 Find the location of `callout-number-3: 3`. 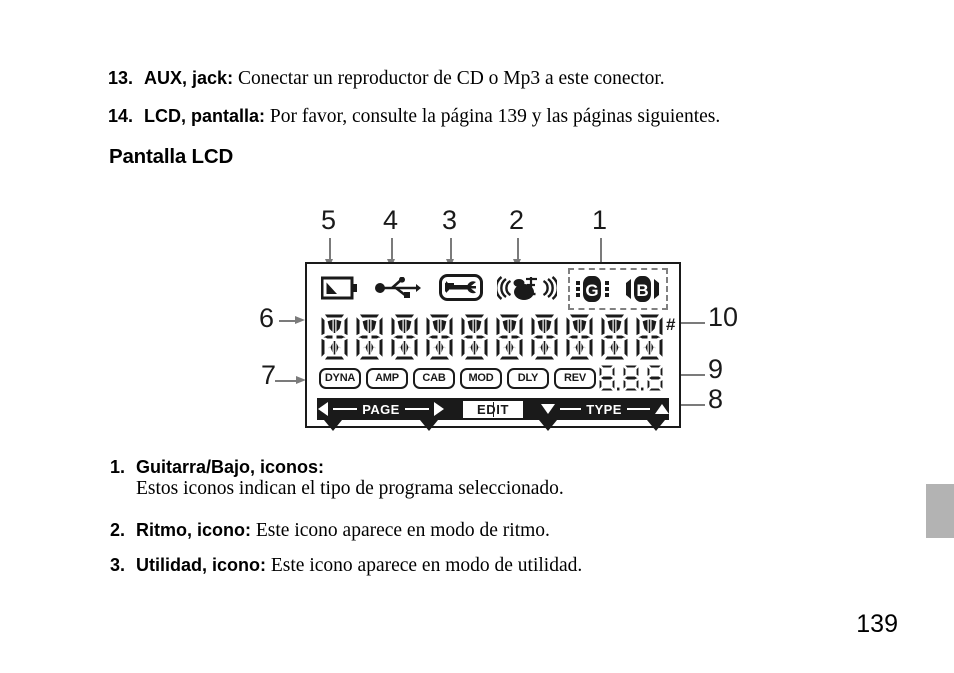

callout-number-3: 3 is located at coordinates (450, 220).